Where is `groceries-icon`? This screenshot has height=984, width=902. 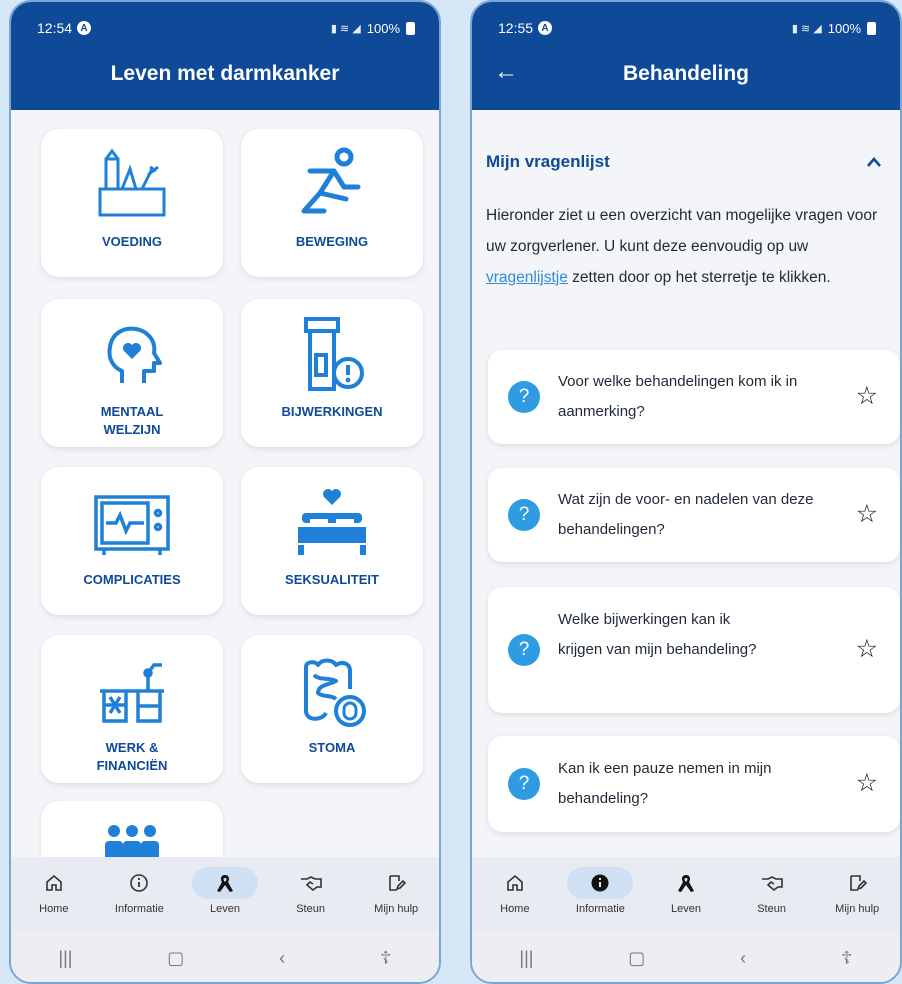
groceries-icon is located at coordinates (132, 182).